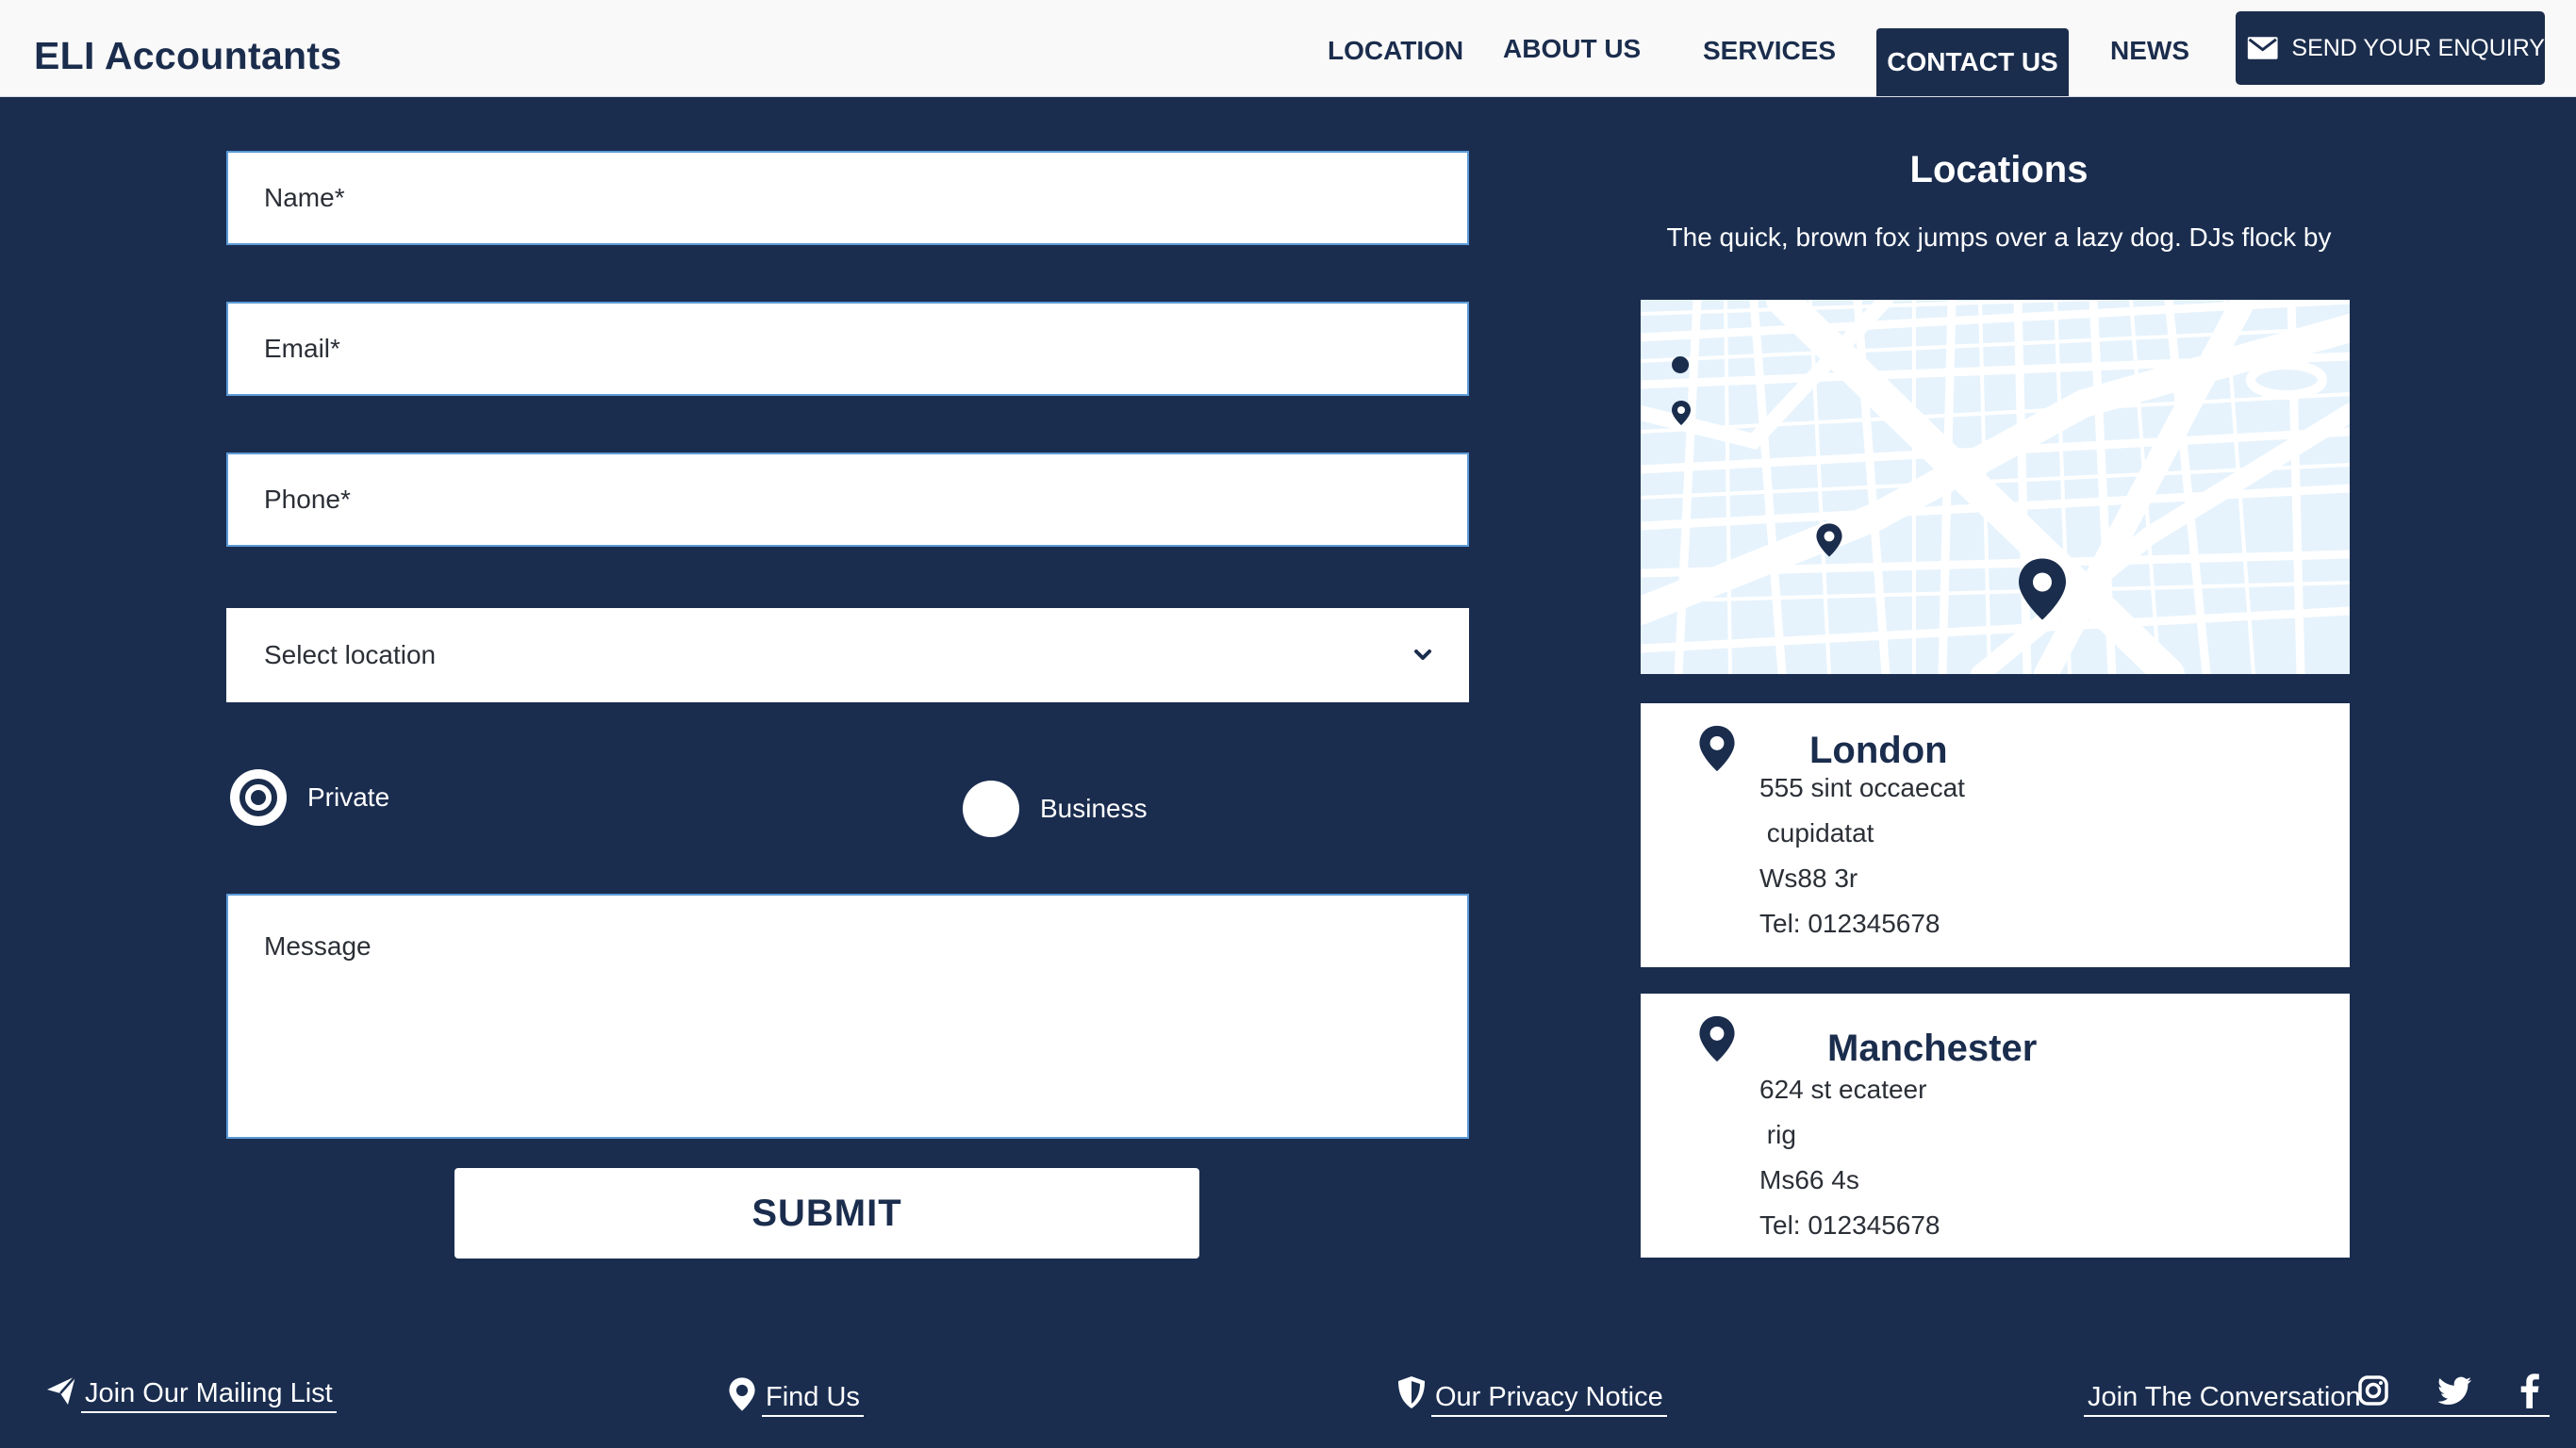 This screenshot has width=2576, height=1448. What do you see at coordinates (1411, 1392) in the screenshot?
I see `shield-icon` at bounding box center [1411, 1392].